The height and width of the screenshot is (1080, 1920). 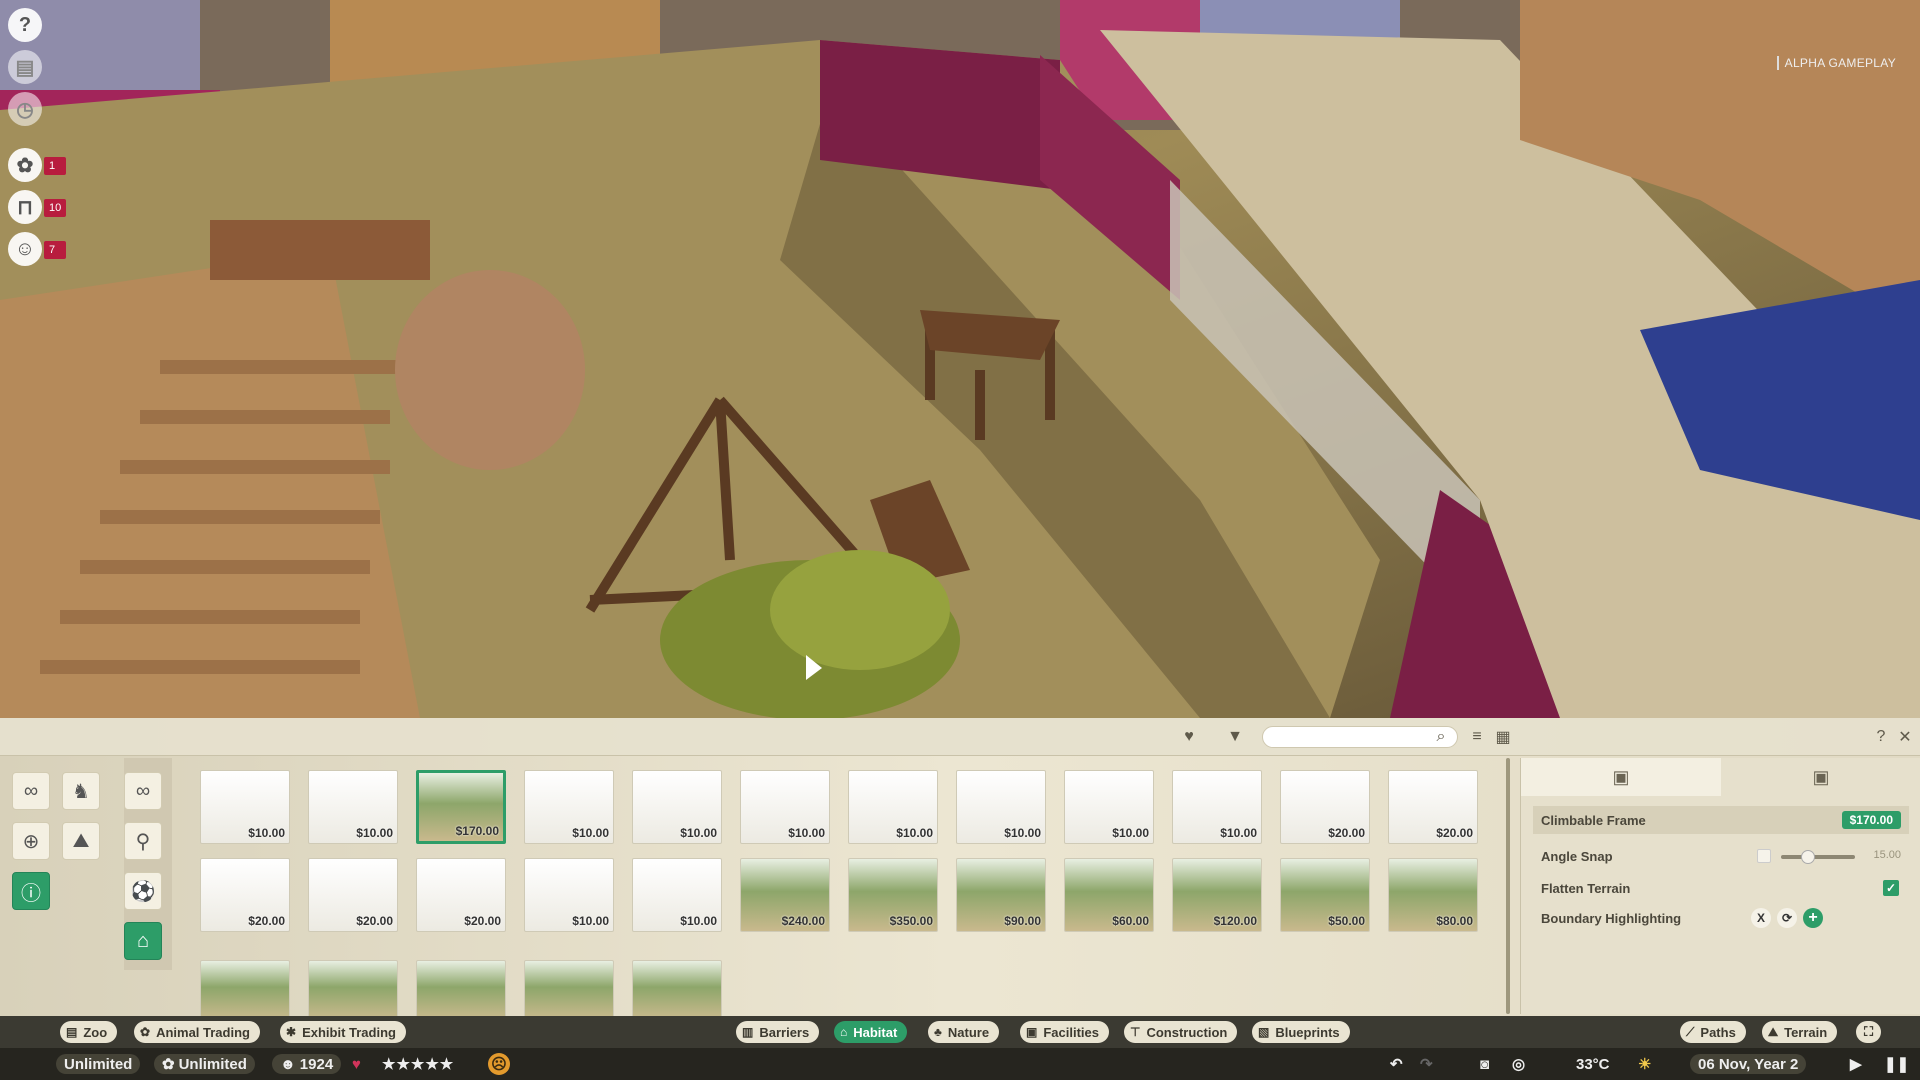 I want to click on tab-habitat: ⌂ Habitat, so click(x=871, y=1032).